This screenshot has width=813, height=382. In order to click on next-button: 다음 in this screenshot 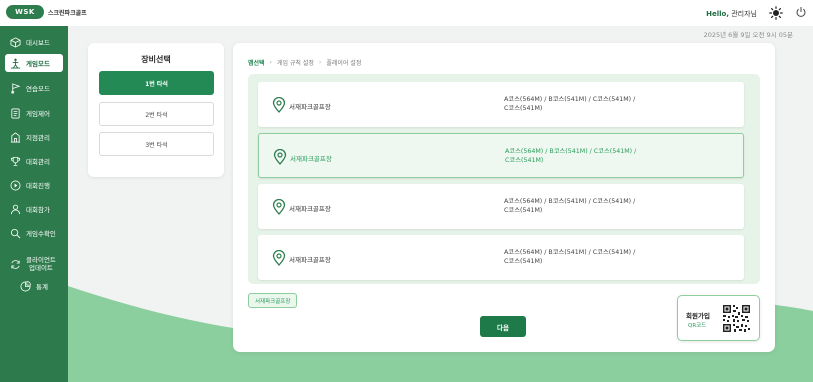, I will do `click(503, 326)`.